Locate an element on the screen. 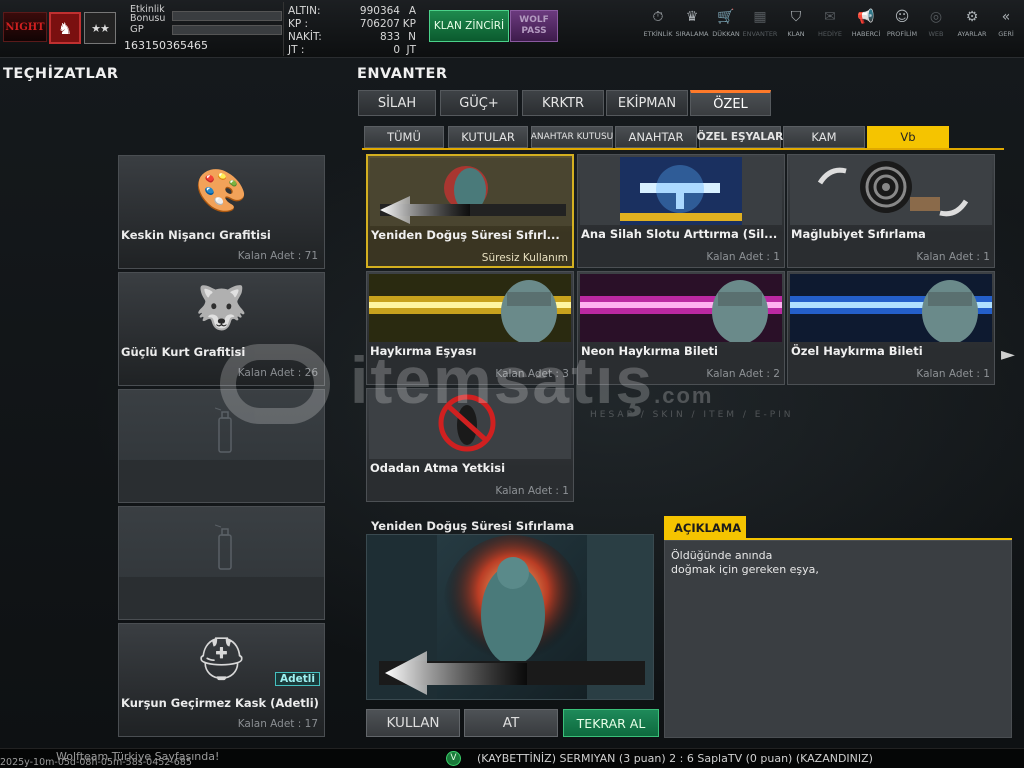 The width and height of the screenshot is (1024, 768). timestamp: 2025y-10m-05d-08h-05m-58s-0452-685 is located at coordinates (96, 762).